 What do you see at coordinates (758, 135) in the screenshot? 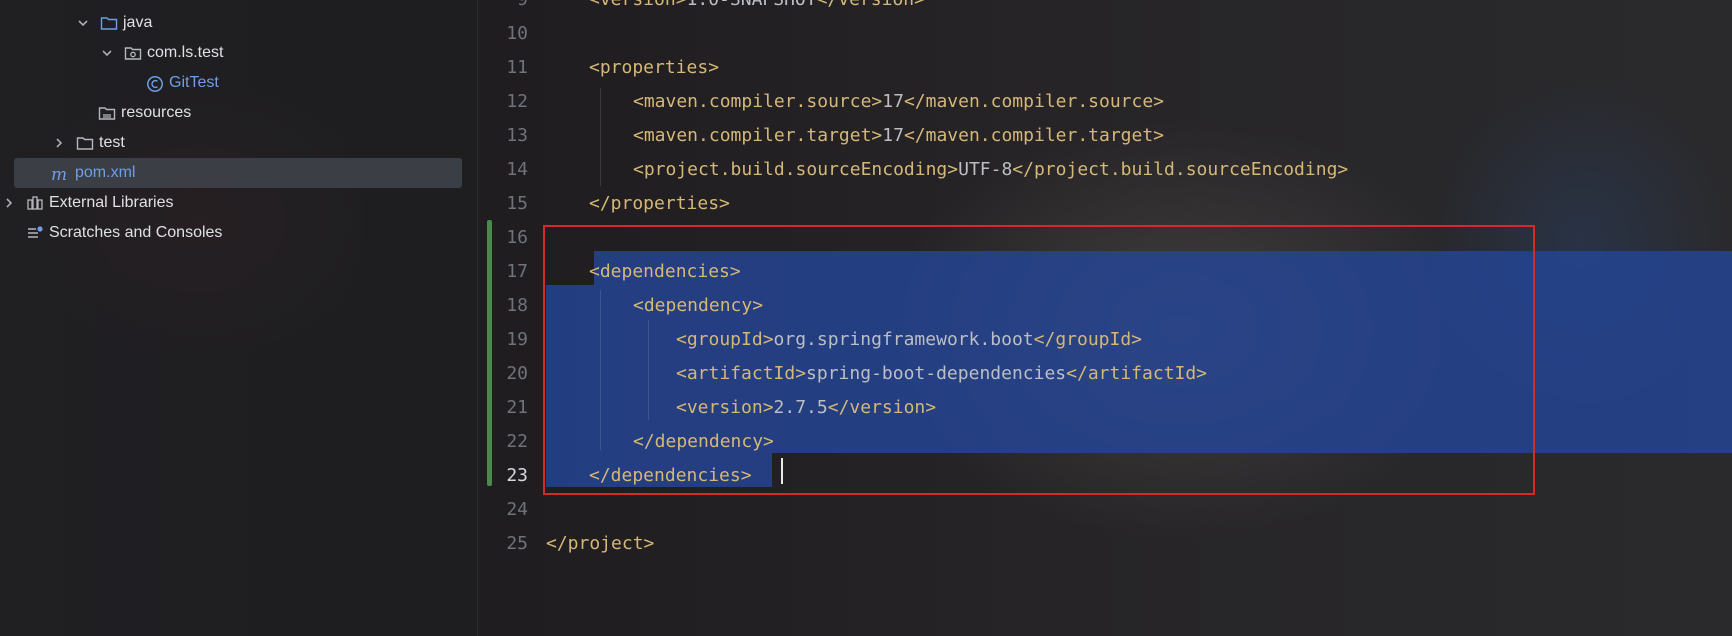
I see `xml-tag: <maven.compiler.target>` at bounding box center [758, 135].